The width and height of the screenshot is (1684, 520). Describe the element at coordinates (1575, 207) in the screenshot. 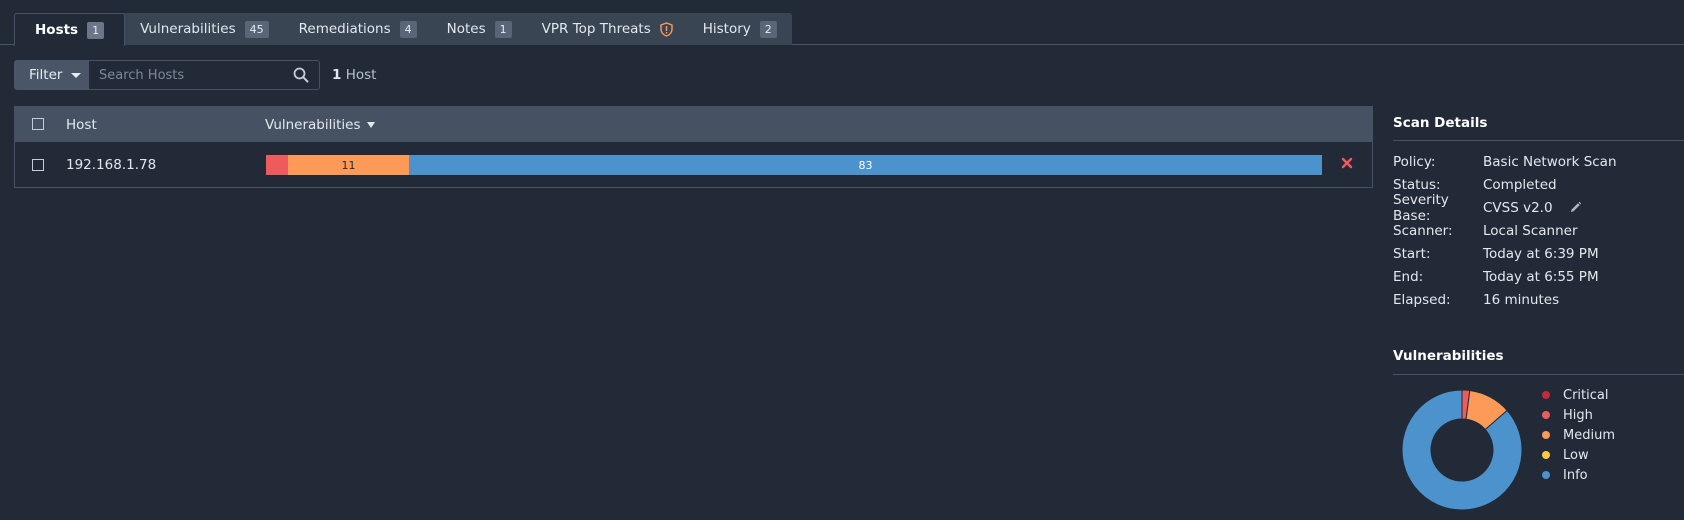

I see `pencil-icon` at that location.